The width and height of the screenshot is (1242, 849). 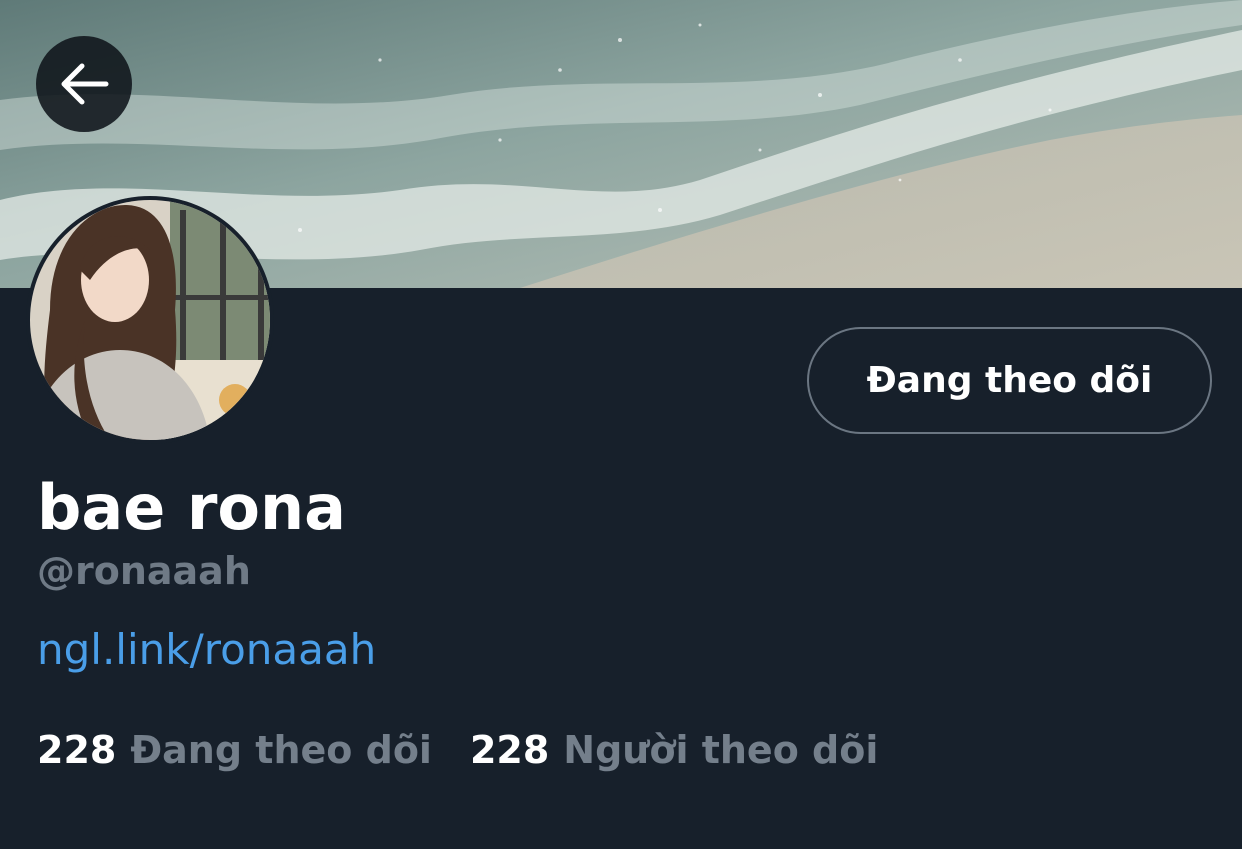 What do you see at coordinates (1009, 380) in the screenshot?
I see `following-button: Đang theo dõi` at bounding box center [1009, 380].